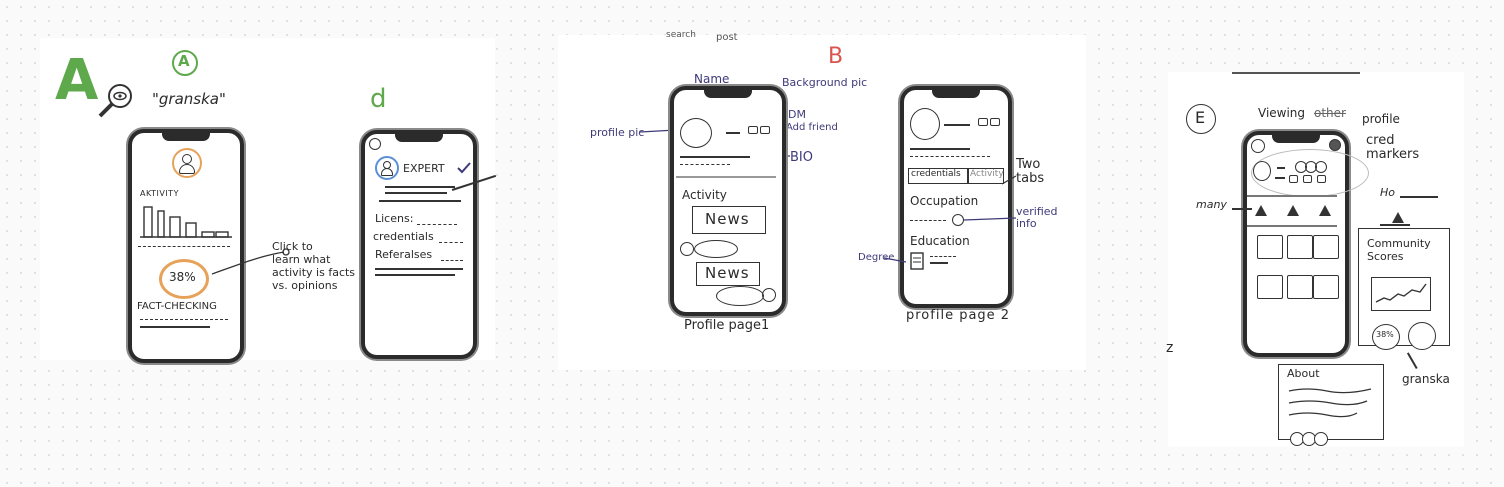 The image size is (1504, 487). I want to click on paper-edge-line, so click(1296, 73).